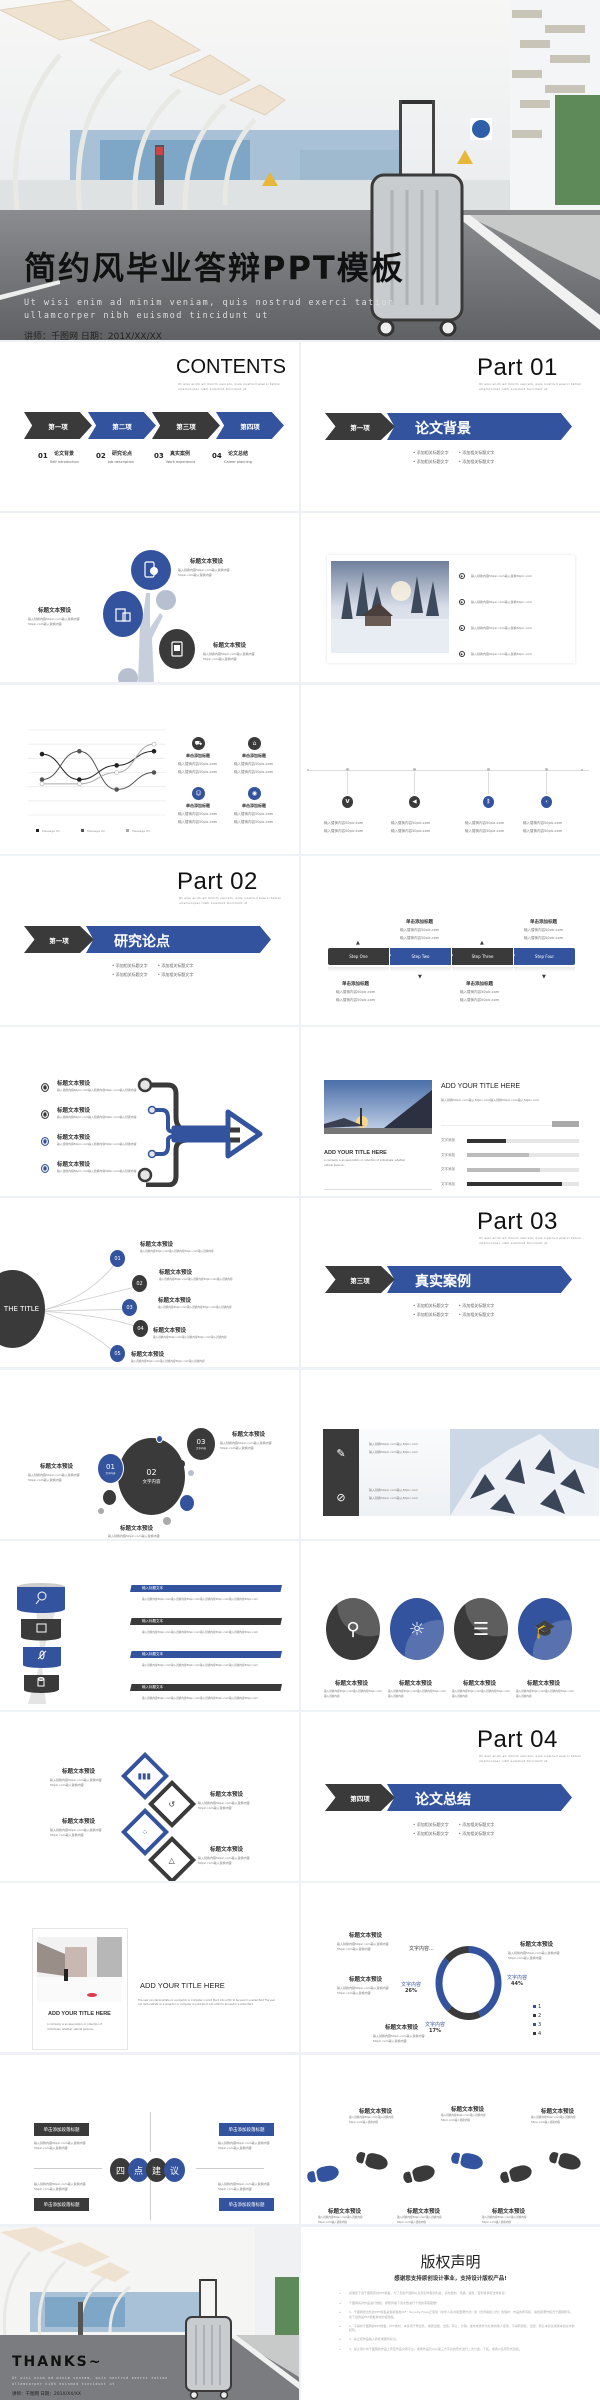 The image size is (600, 2400). What do you see at coordinates (341, 1472) in the screenshot?
I see `mountain-icon-bar: ✎ ⊘` at bounding box center [341, 1472].